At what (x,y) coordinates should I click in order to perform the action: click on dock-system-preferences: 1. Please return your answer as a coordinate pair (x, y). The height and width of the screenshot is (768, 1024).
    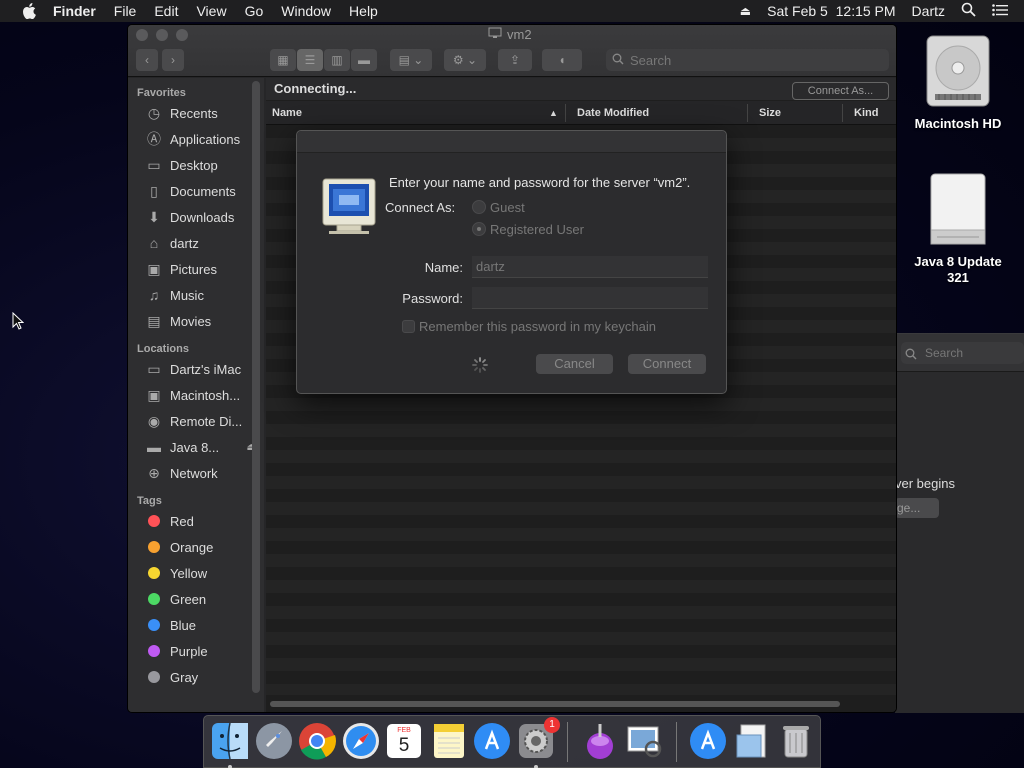
    Looking at the image, I should click on (538, 742).